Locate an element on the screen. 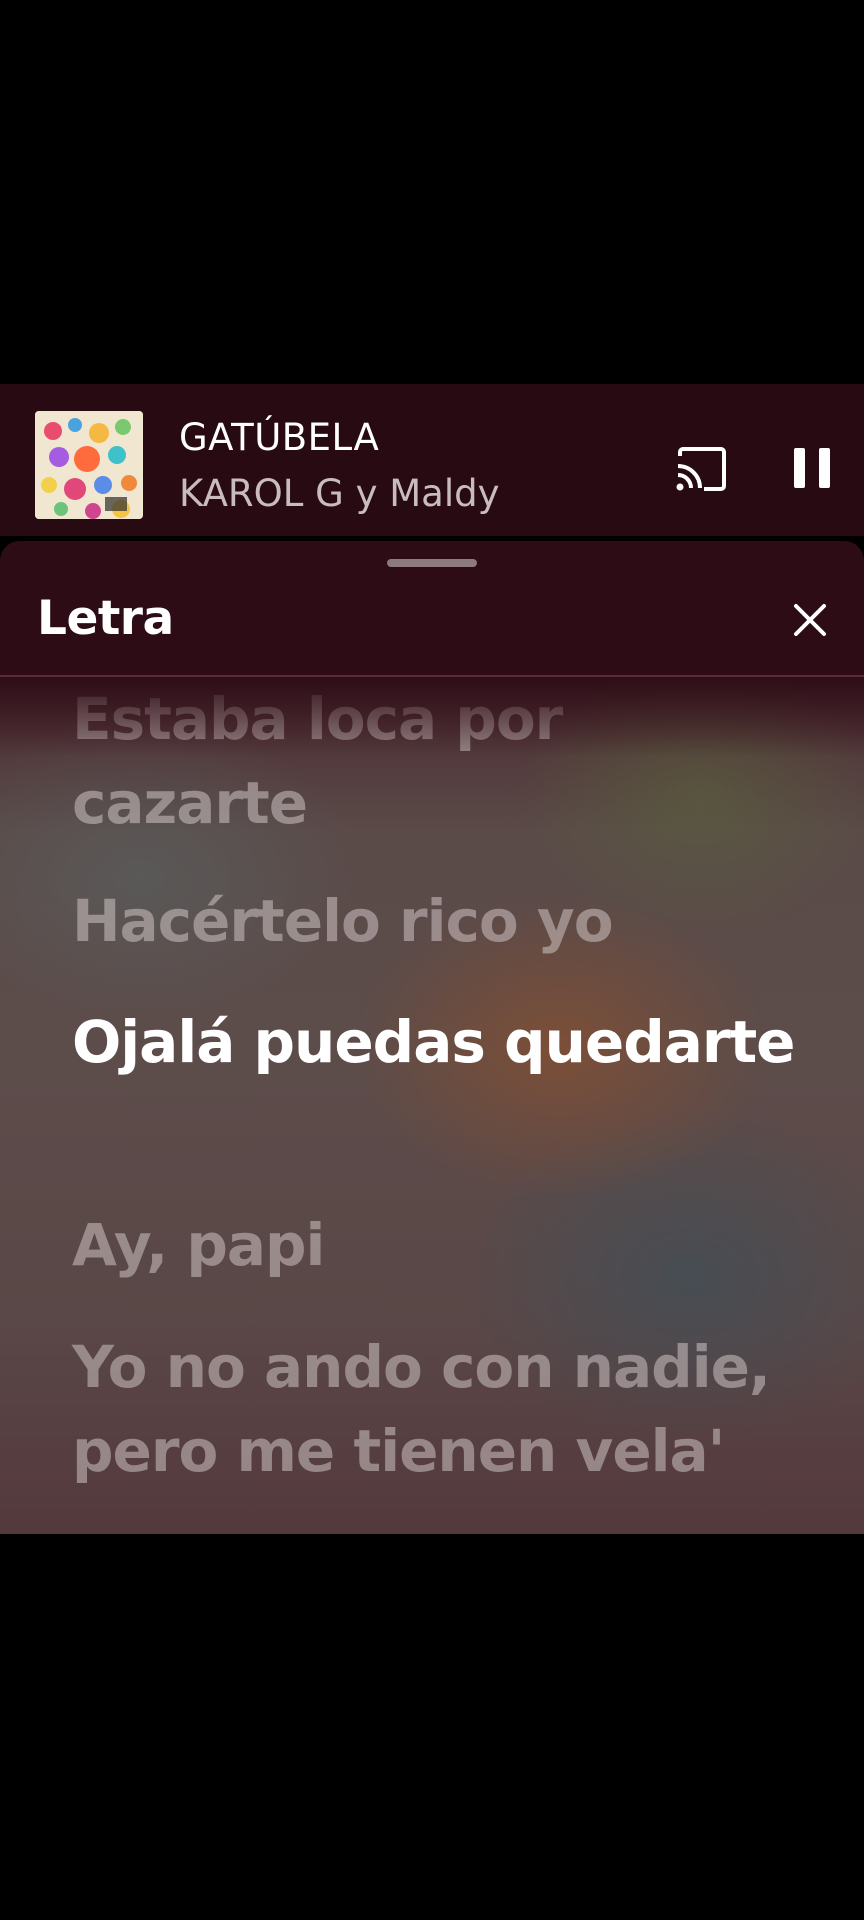 The image size is (864, 1920). now-playing-bar: GATÚBELA KAROL G y Maldy is located at coordinates (432, 460).